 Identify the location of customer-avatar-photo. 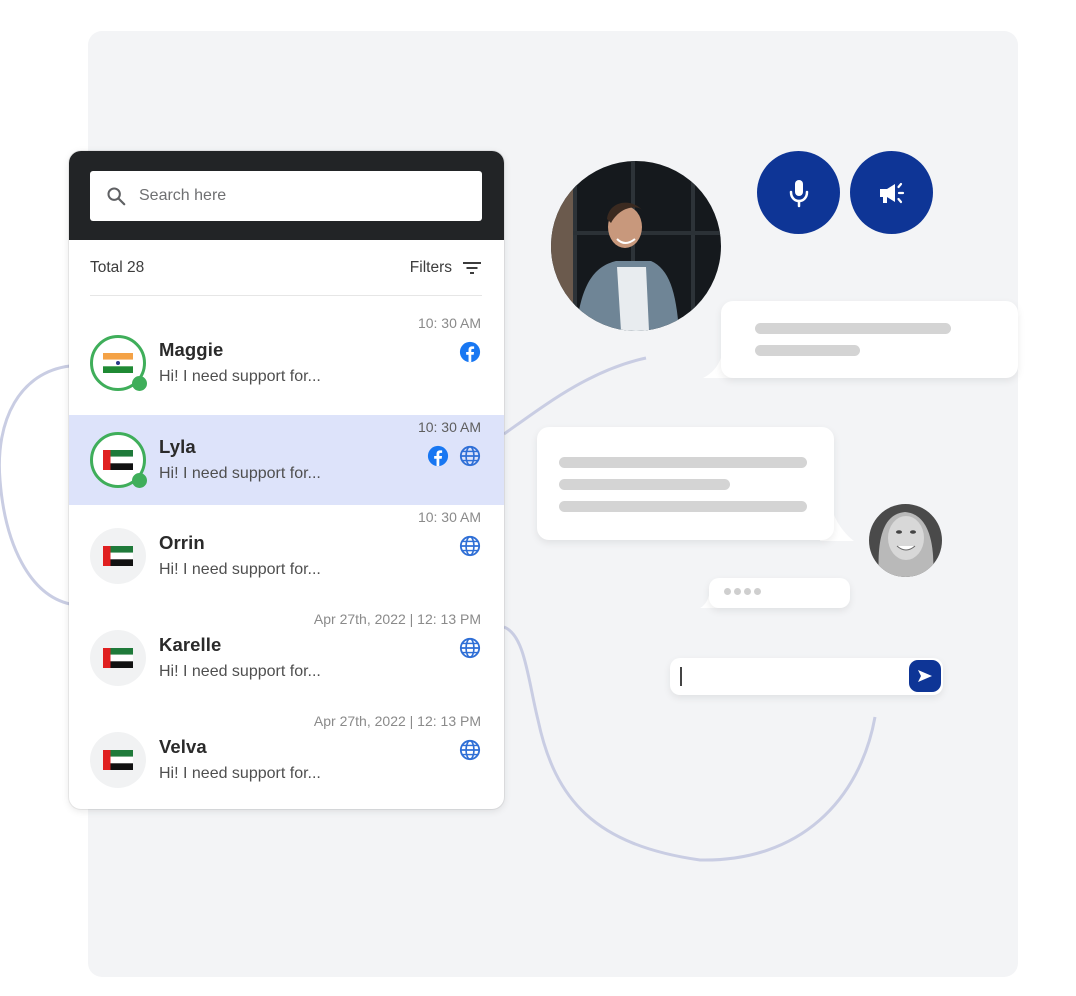
(905, 540).